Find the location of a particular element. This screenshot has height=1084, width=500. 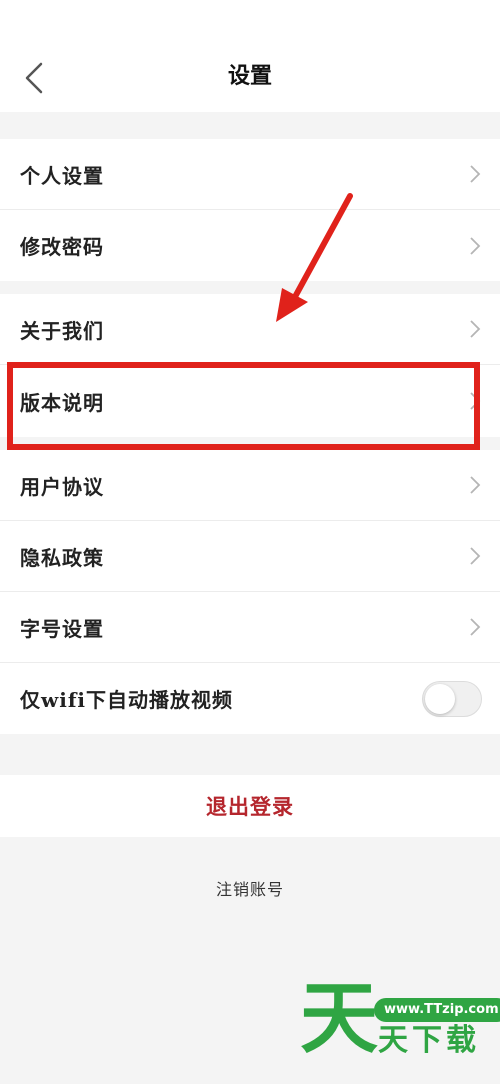

settings-group-account: 个人设置 修改密码 is located at coordinates (250, 210).